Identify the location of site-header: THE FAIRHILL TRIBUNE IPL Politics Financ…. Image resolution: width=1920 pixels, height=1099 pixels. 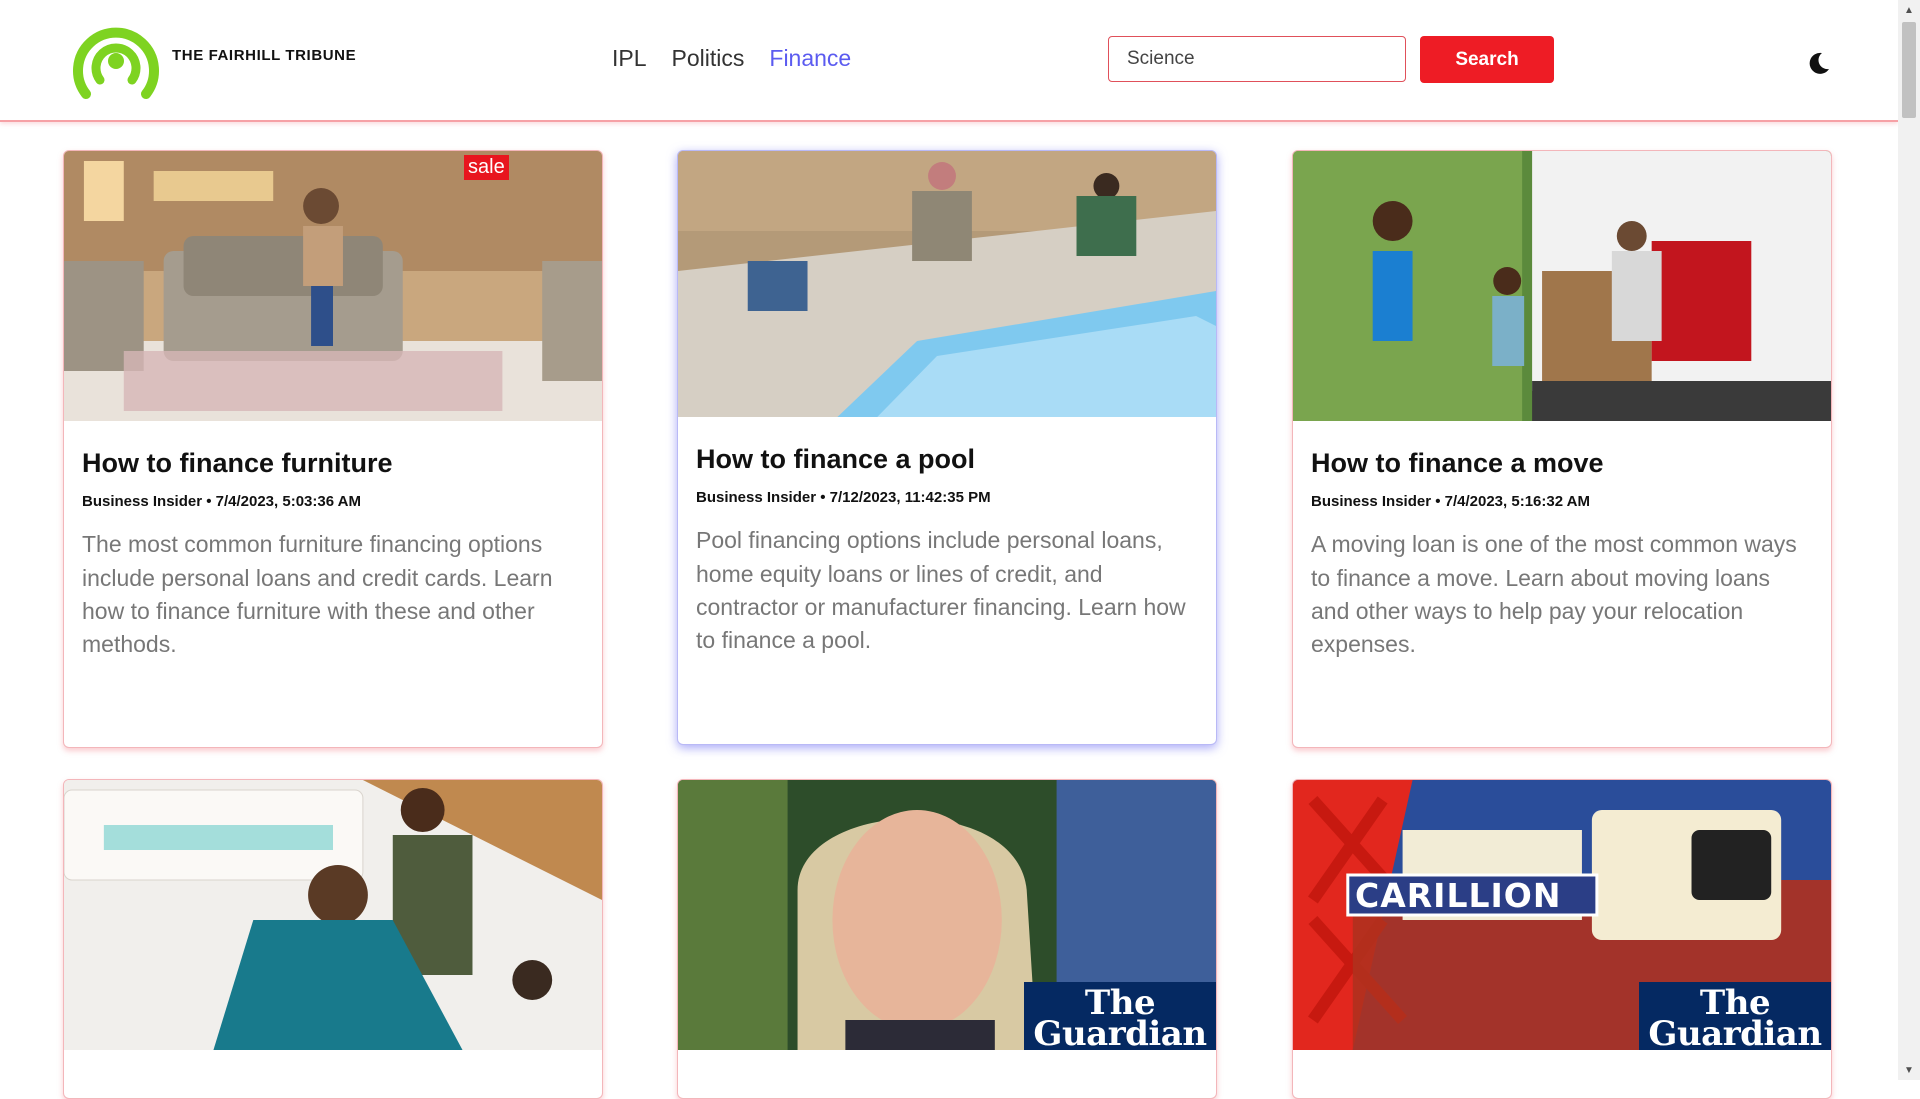
(949, 61).